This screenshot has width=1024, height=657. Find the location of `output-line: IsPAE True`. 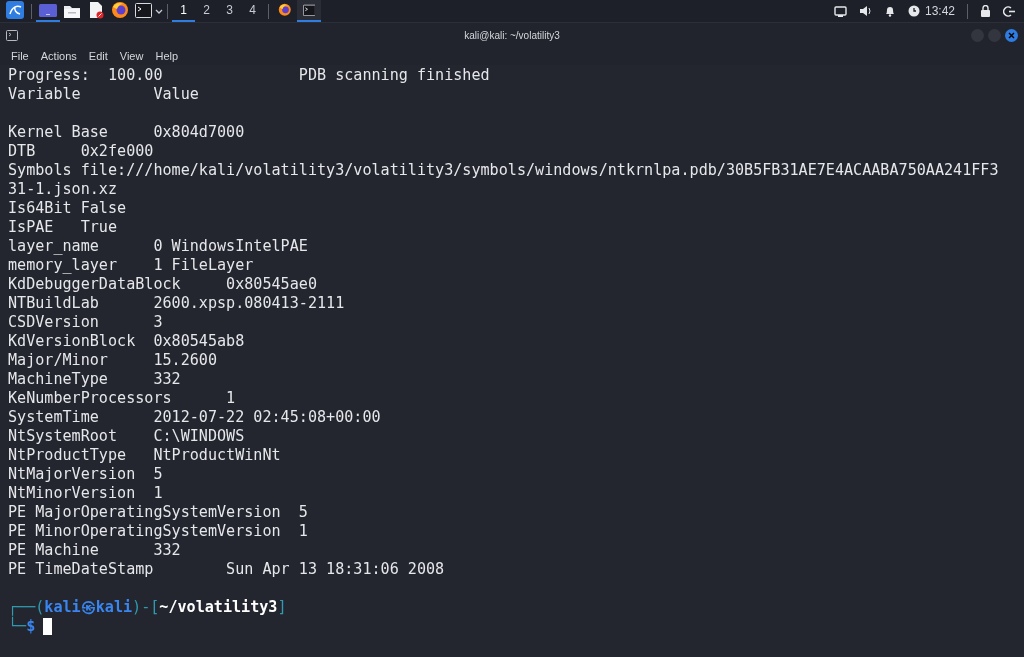

output-line: IsPAE True is located at coordinates (63, 227).